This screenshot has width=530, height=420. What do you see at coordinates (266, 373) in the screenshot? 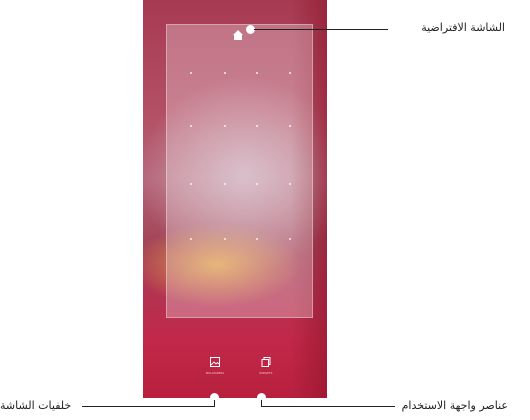
I see `widgets-label: WIDGETS` at bounding box center [266, 373].